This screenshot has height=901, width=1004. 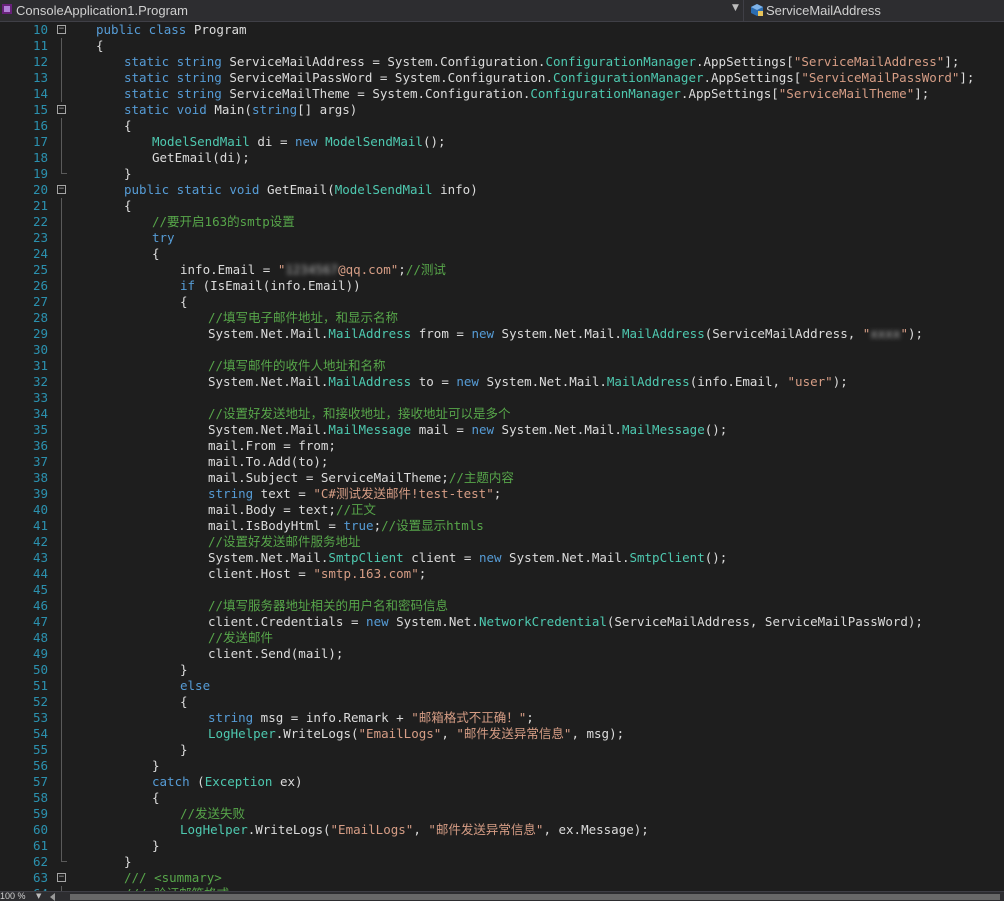 What do you see at coordinates (502, 398) in the screenshot?
I see `code-line: 33` at bounding box center [502, 398].